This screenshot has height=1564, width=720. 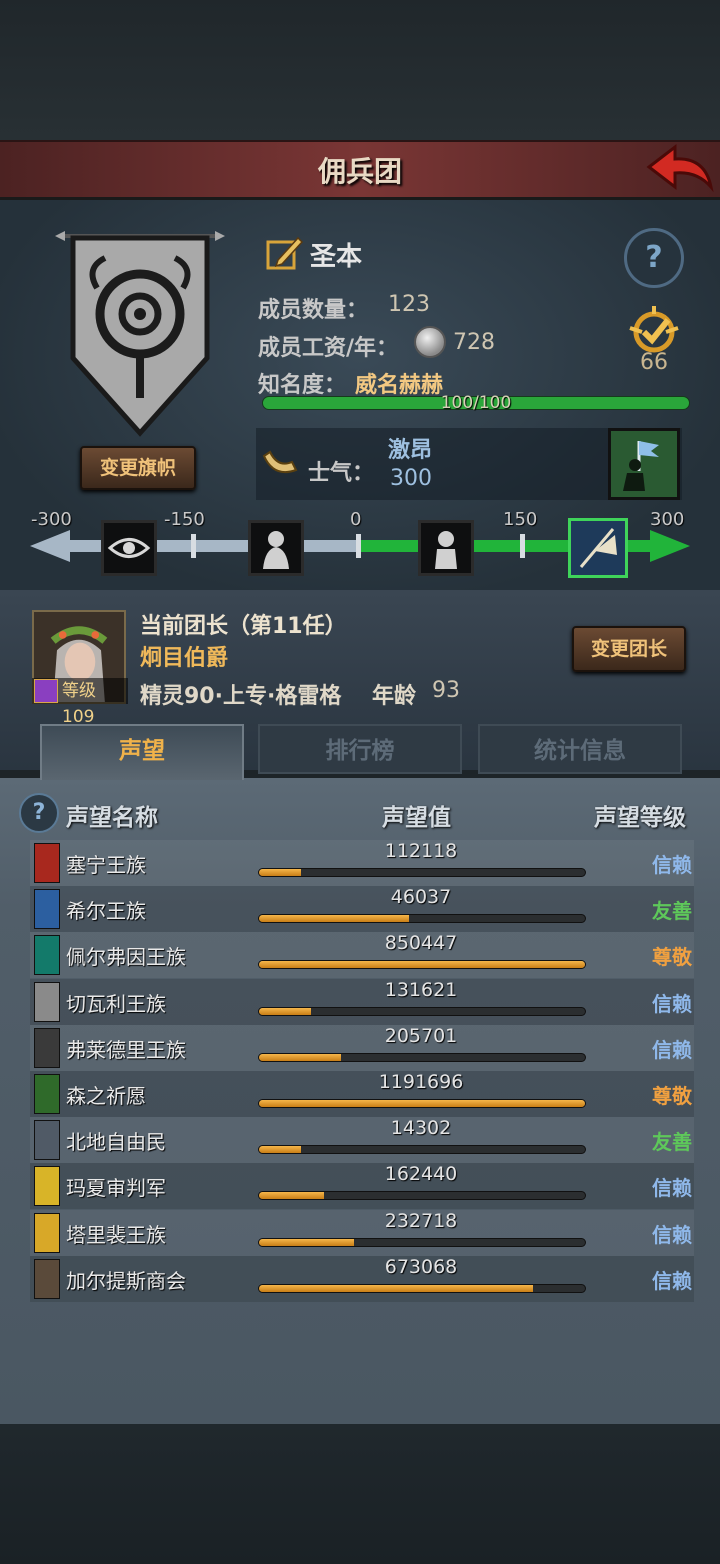 I want to click on faction-reputation-value: 131621, so click(x=421, y=989).